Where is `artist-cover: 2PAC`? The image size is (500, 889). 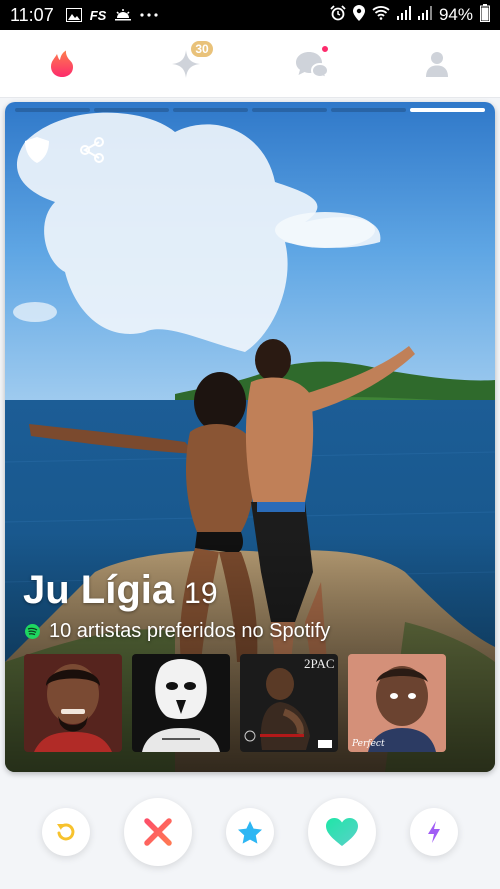 artist-cover: 2PAC is located at coordinates (289, 703).